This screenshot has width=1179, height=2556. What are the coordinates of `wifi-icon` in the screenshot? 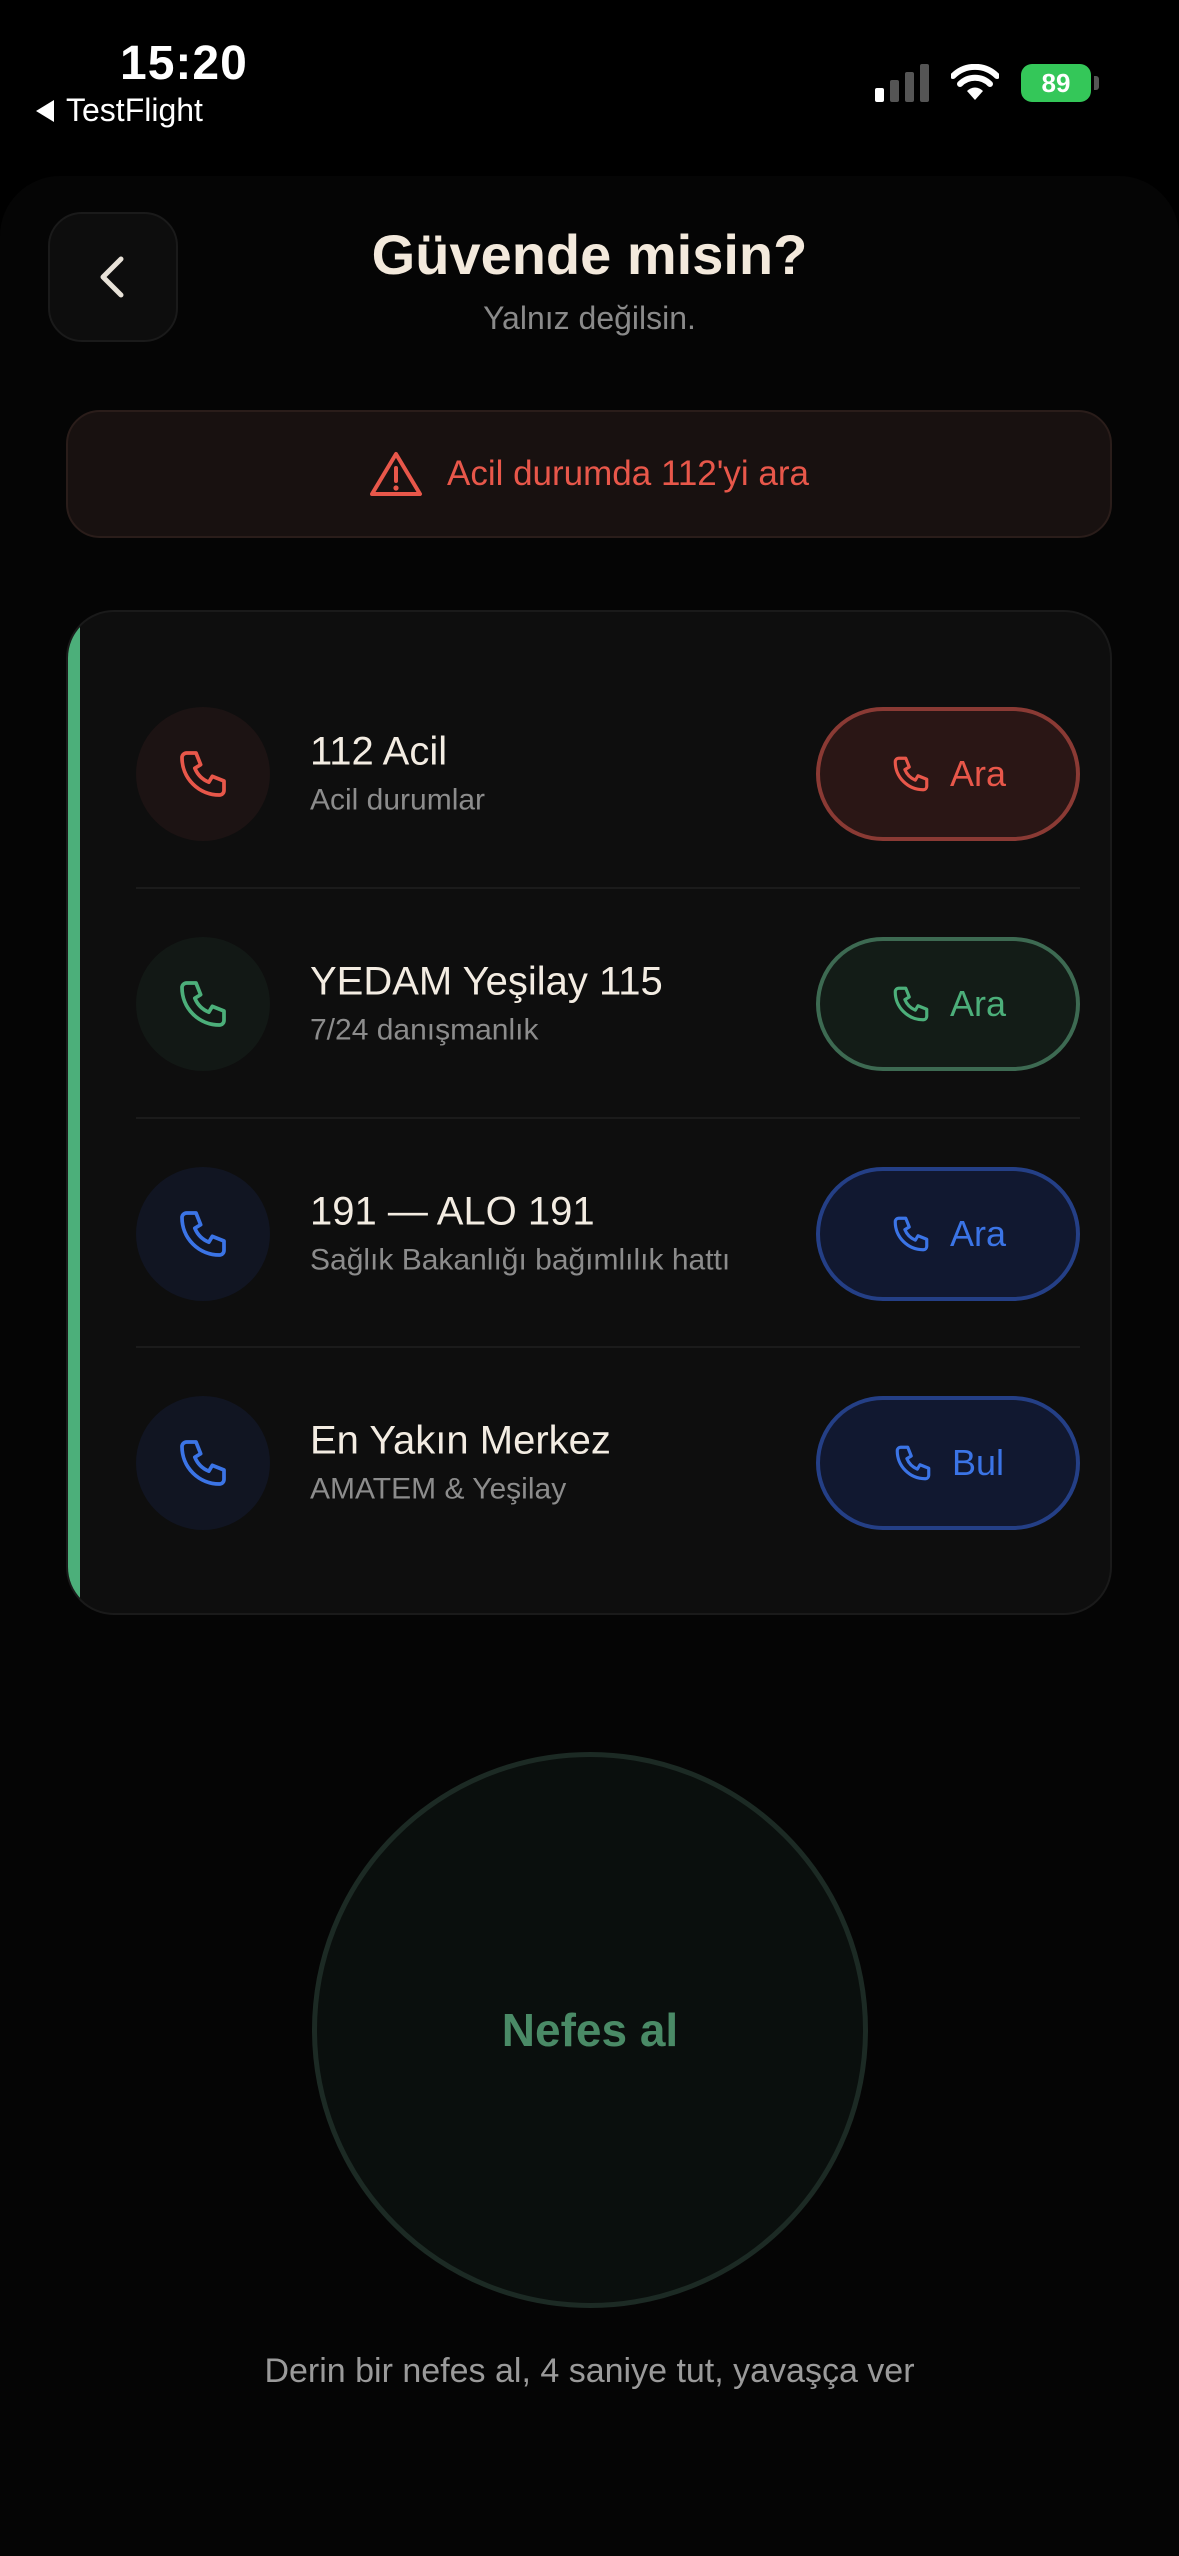 It's located at (975, 82).